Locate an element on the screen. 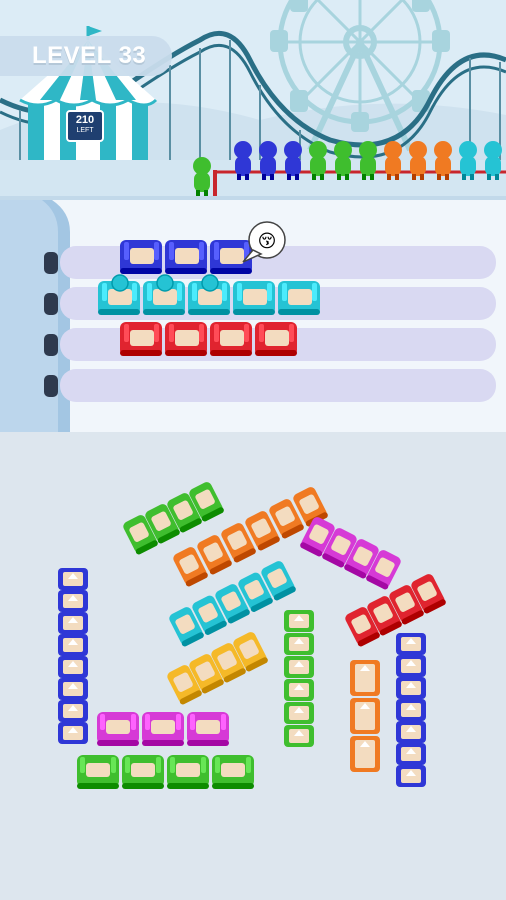  lane-track is located at coordinates (278, 385).